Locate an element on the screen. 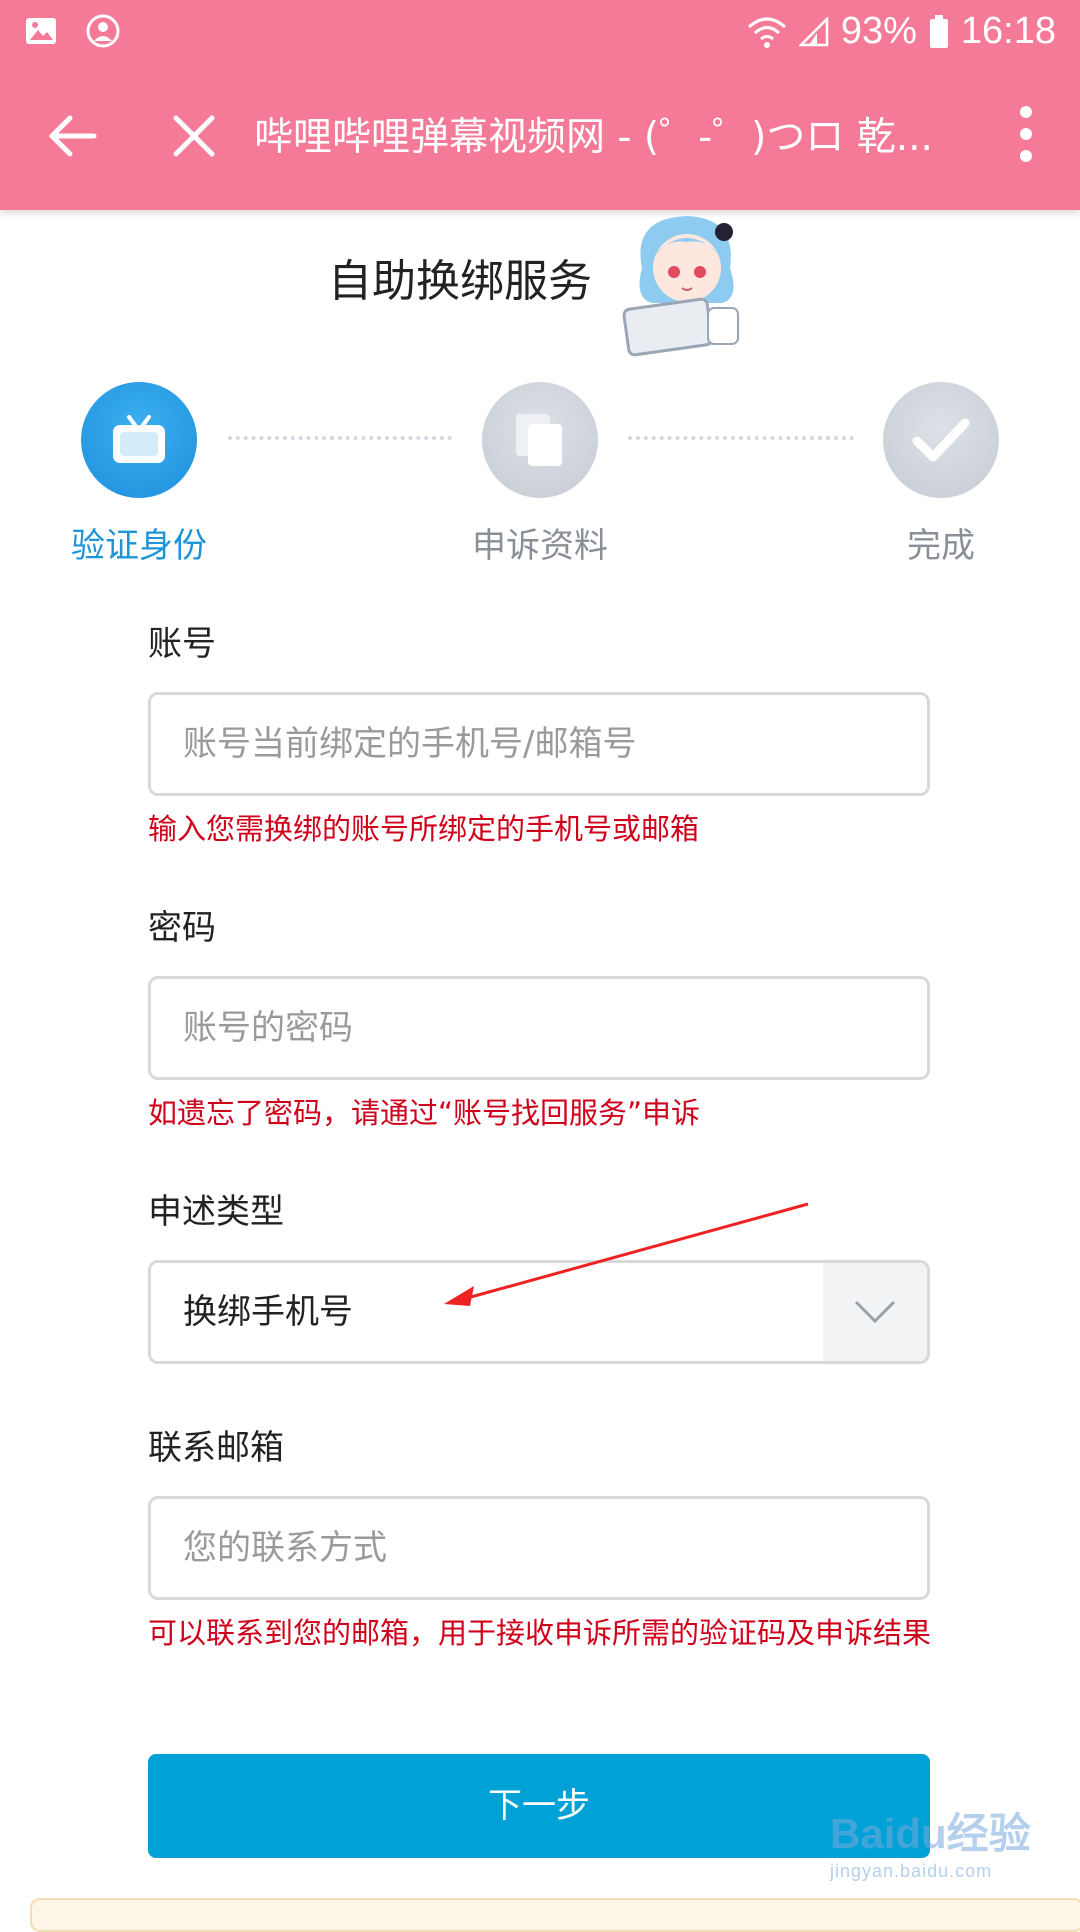 The height and width of the screenshot is (1932, 1080). clock: 16:18 is located at coordinates (1008, 31).